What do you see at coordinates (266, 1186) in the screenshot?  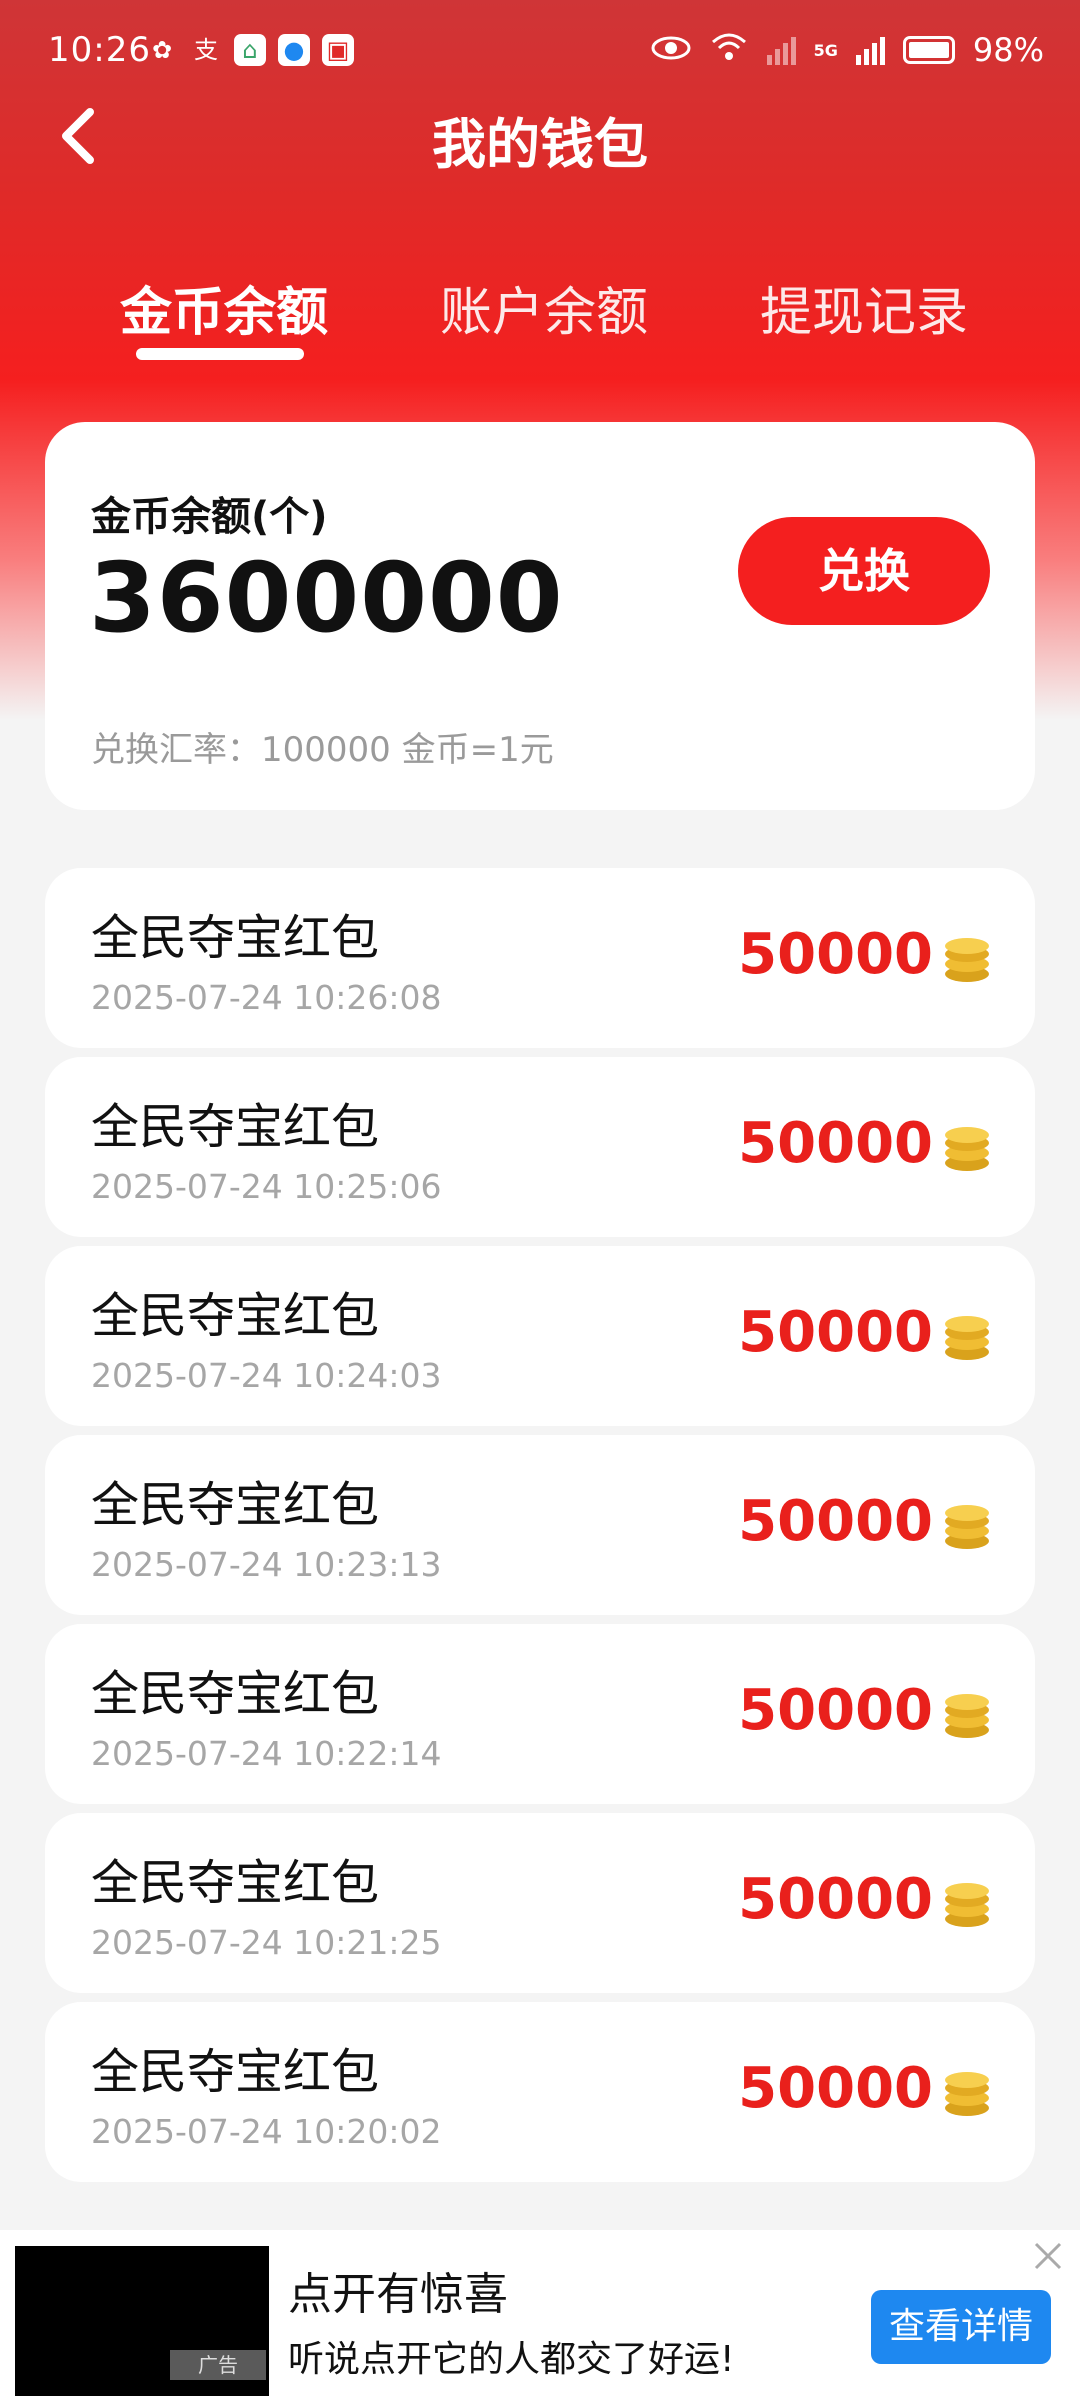 I see `record-time: 2025-07-24 10:25:06` at bounding box center [266, 1186].